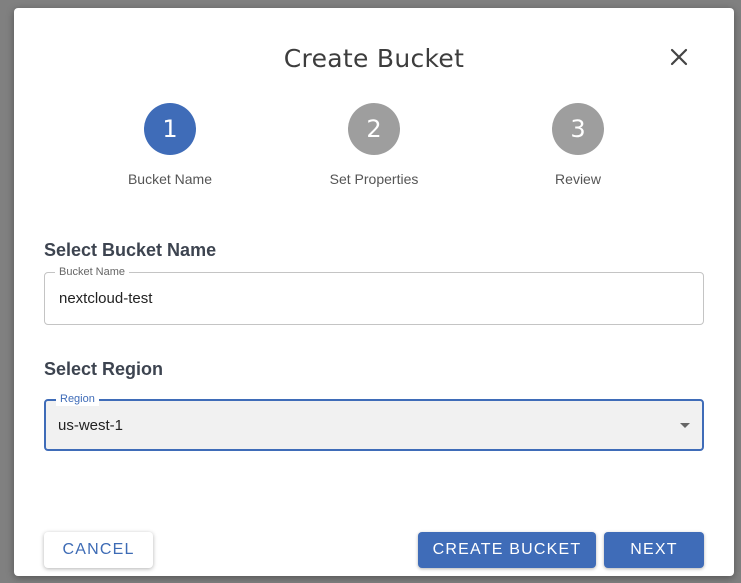 The image size is (741, 583). Describe the element at coordinates (105, 298) in the screenshot. I see `bucket-name-value: nextcloud-test` at that location.